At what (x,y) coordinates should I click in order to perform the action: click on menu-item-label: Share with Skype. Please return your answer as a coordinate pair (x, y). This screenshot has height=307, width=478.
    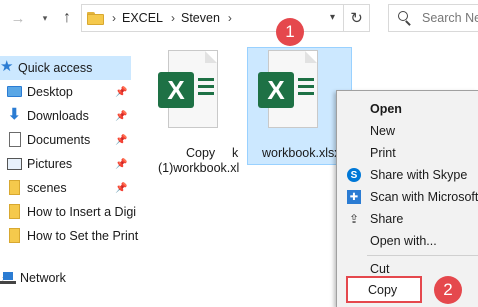
    Looking at the image, I should click on (419, 175).